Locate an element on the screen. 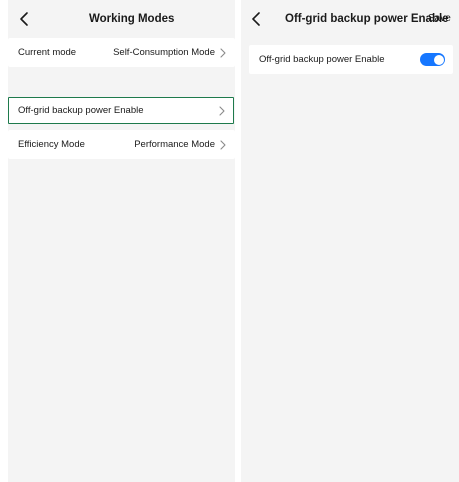  row-label: Efficiency Mode is located at coordinates (51, 144).